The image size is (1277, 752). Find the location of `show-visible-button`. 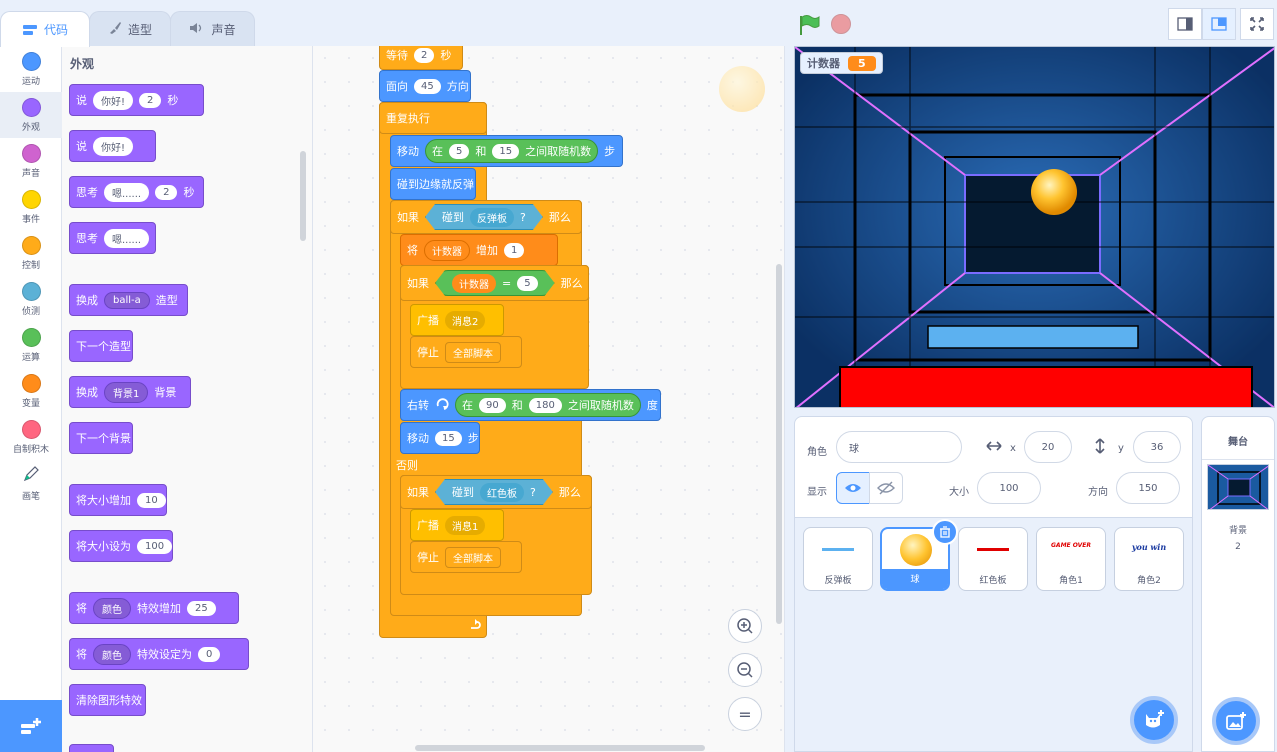

show-visible-button is located at coordinates (853, 488).